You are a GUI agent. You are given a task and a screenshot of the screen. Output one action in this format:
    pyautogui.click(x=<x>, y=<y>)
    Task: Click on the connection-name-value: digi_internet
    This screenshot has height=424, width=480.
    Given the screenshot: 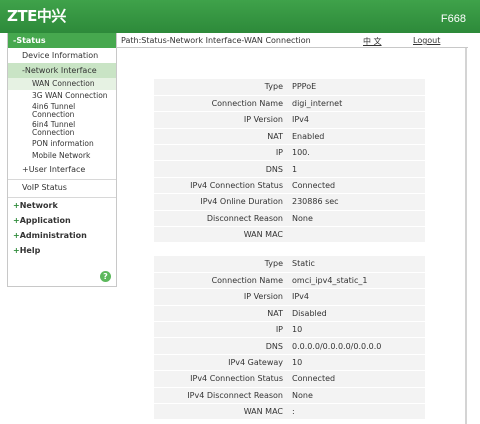 What is the action you would take?
    pyautogui.click(x=356, y=104)
    